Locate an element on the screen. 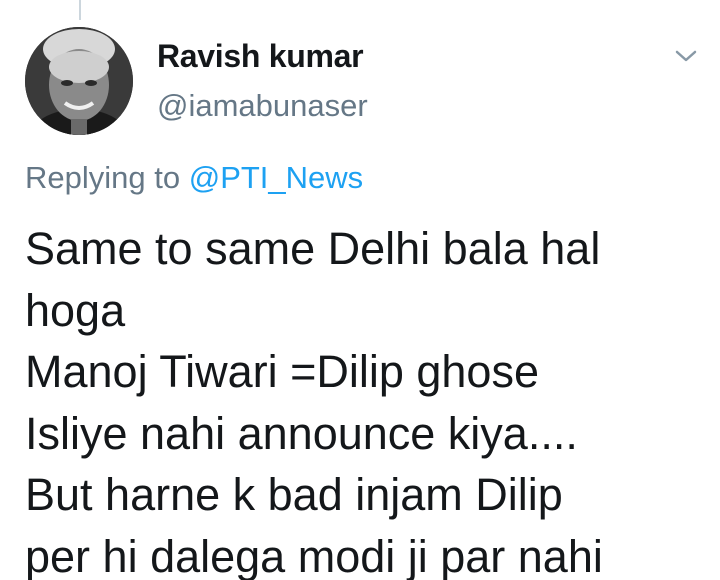  reply-context: Replying to @PTI_News is located at coordinates (194, 178).